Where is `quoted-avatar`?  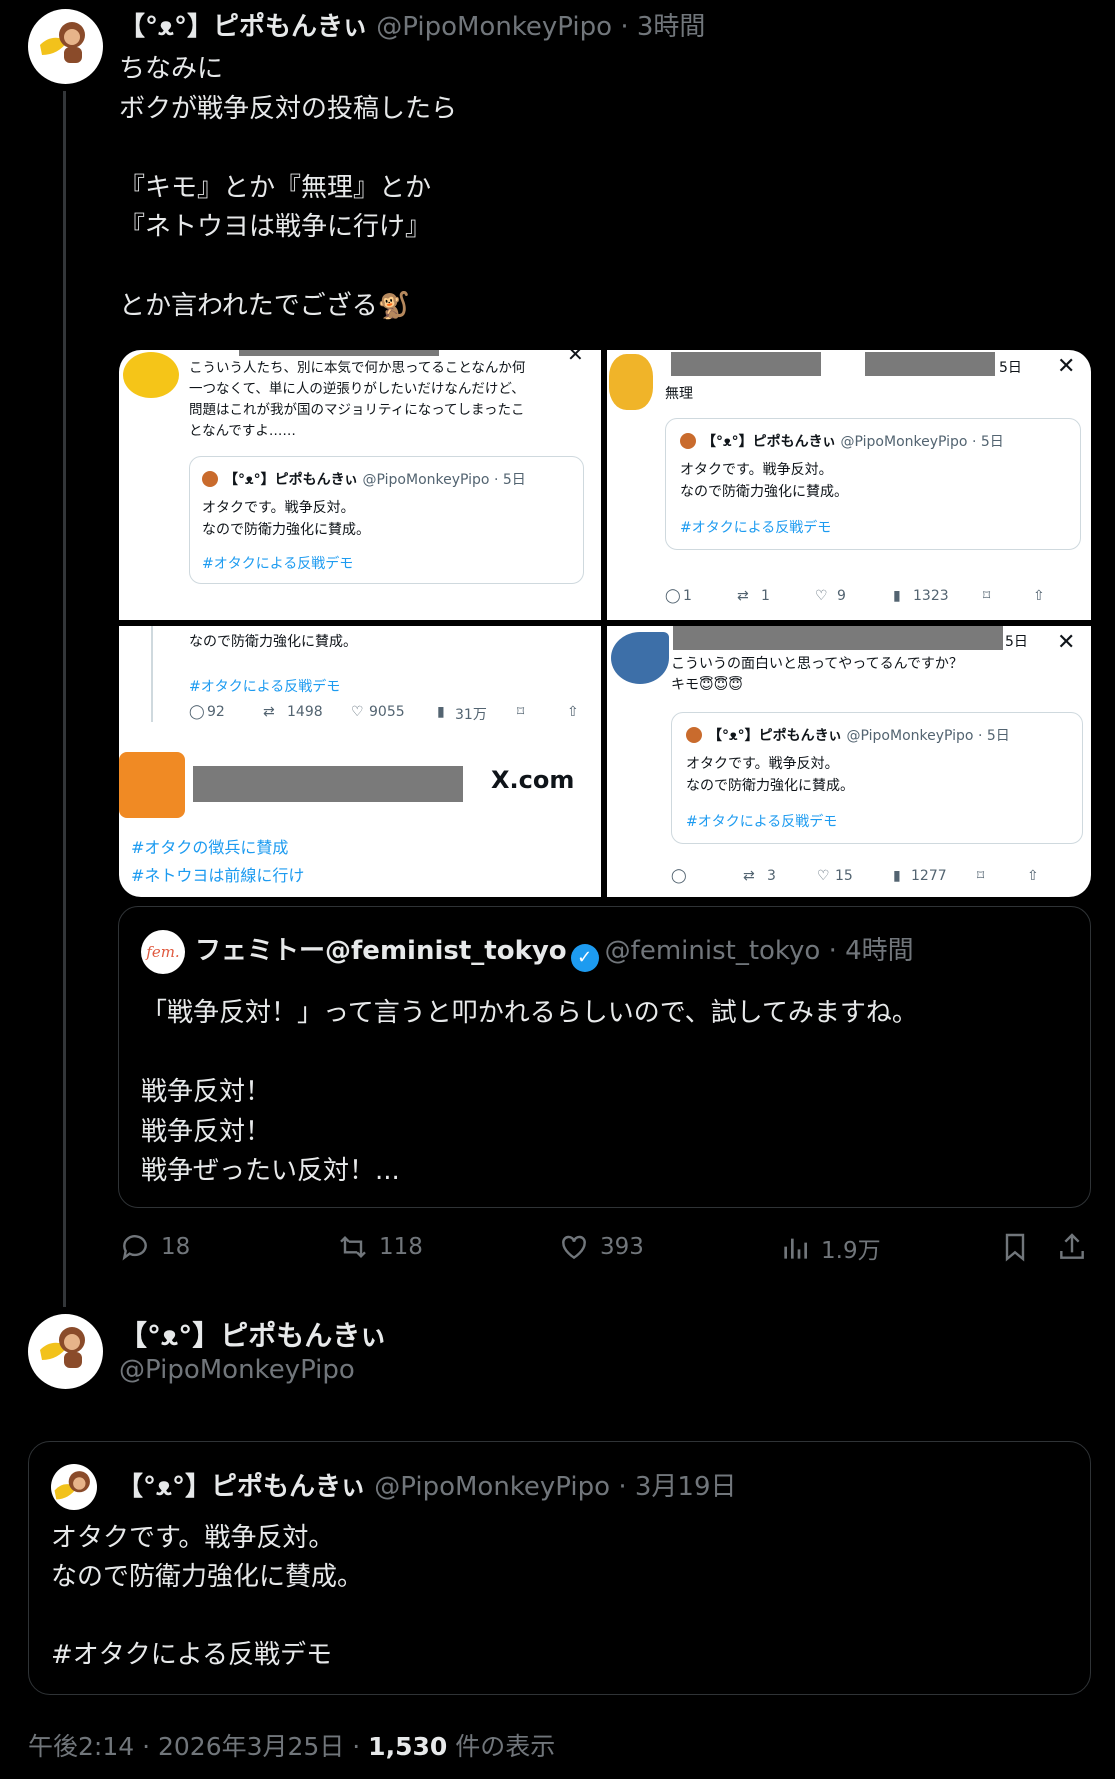 quoted-avatar is located at coordinates (74, 1487).